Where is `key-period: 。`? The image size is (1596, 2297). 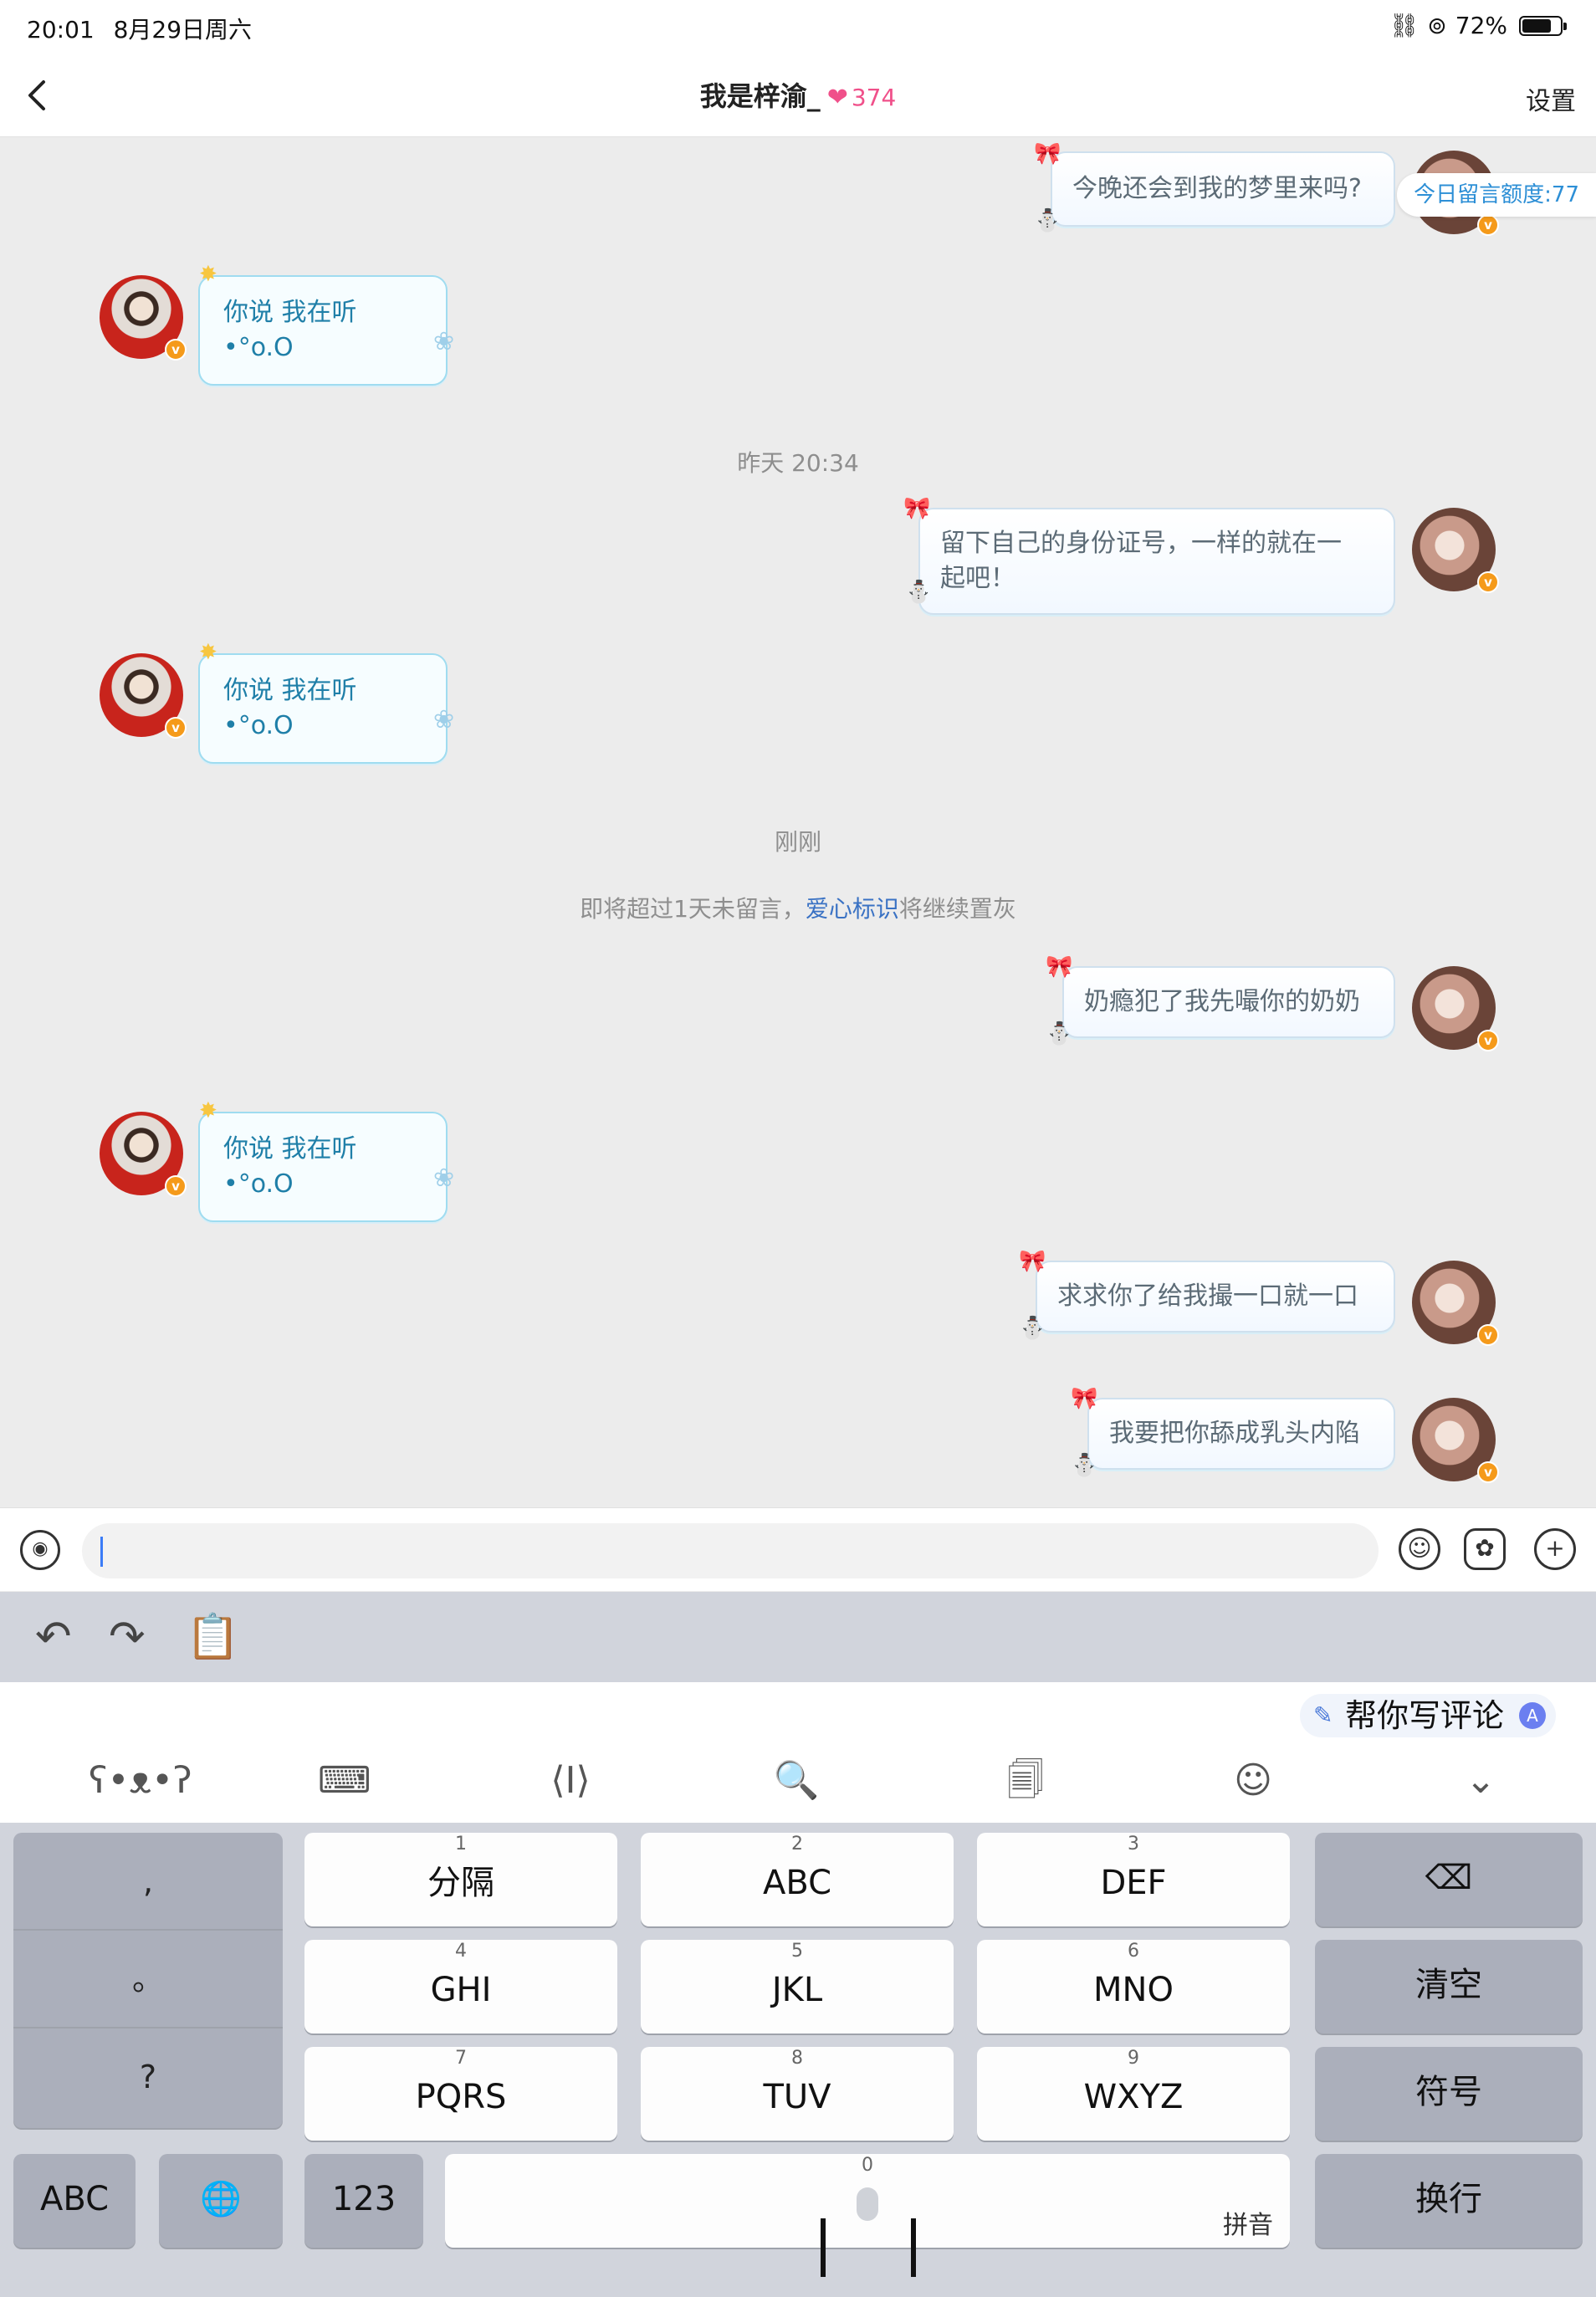 key-period: 。 is located at coordinates (148, 1979).